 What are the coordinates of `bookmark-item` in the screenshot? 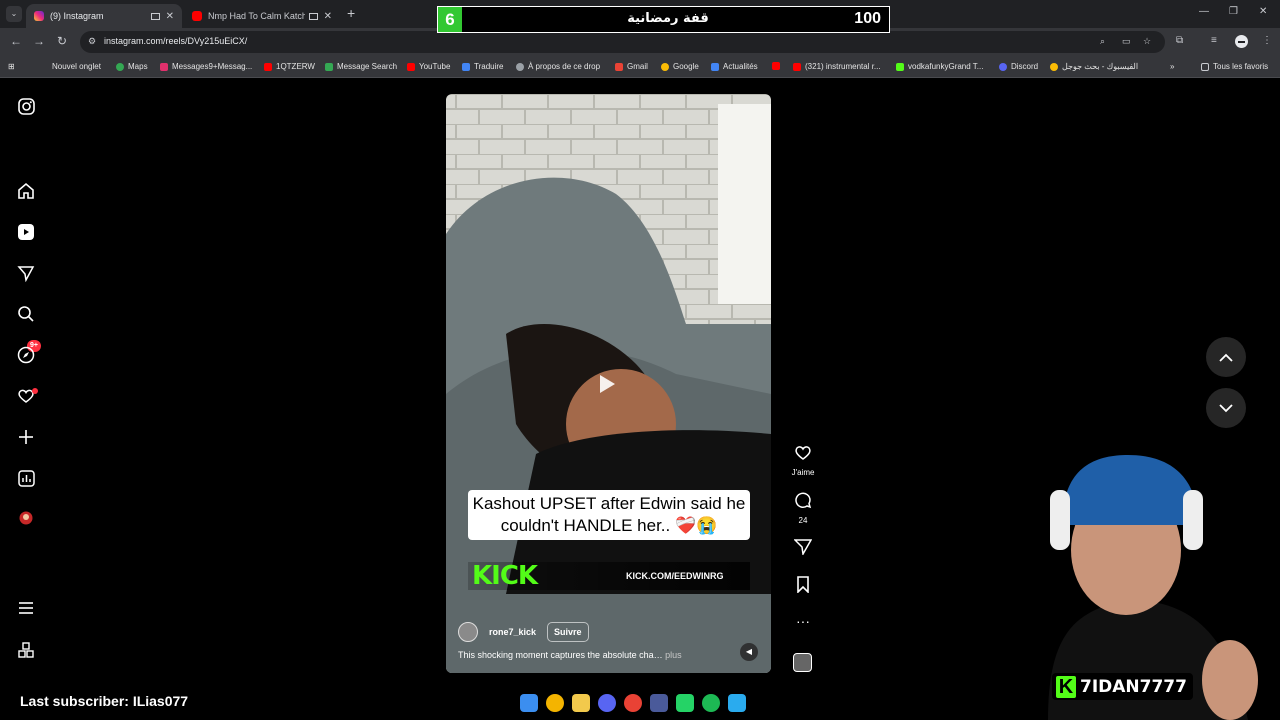 It's located at (778, 66).